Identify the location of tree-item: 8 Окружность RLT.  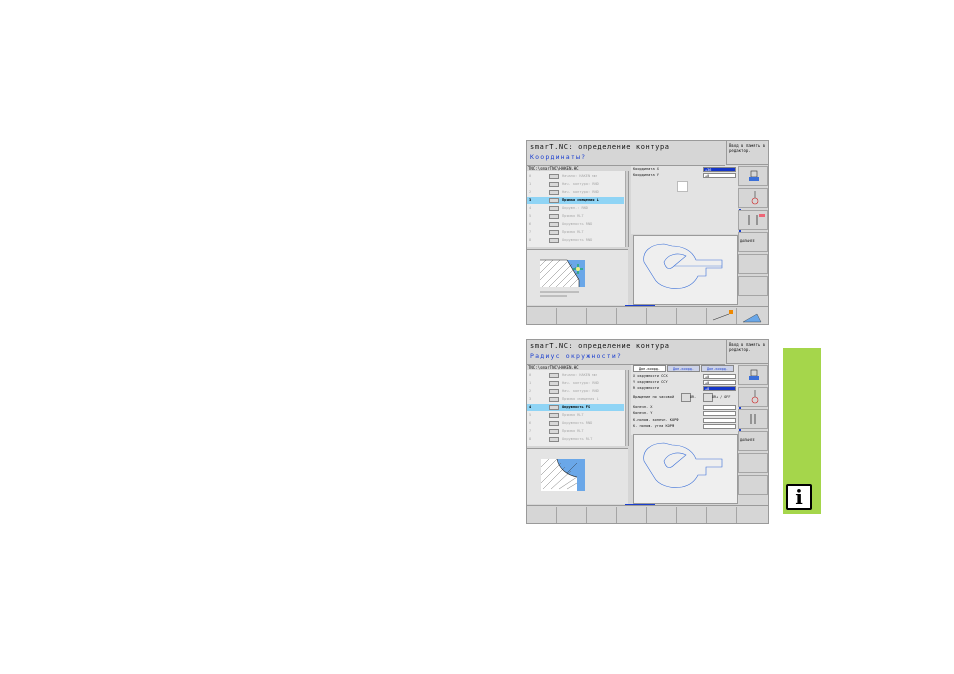
(575, 439).